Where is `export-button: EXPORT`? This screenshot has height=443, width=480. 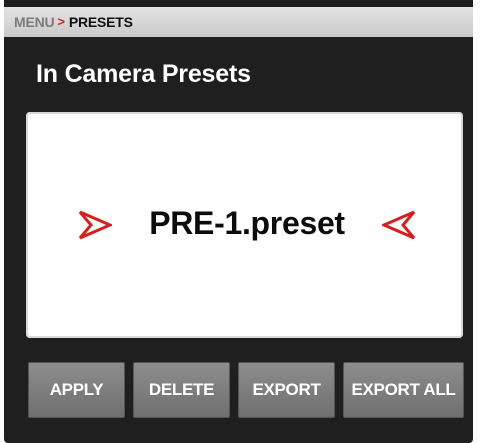 export-button: EXPORT is located at coordinates (286, 390).